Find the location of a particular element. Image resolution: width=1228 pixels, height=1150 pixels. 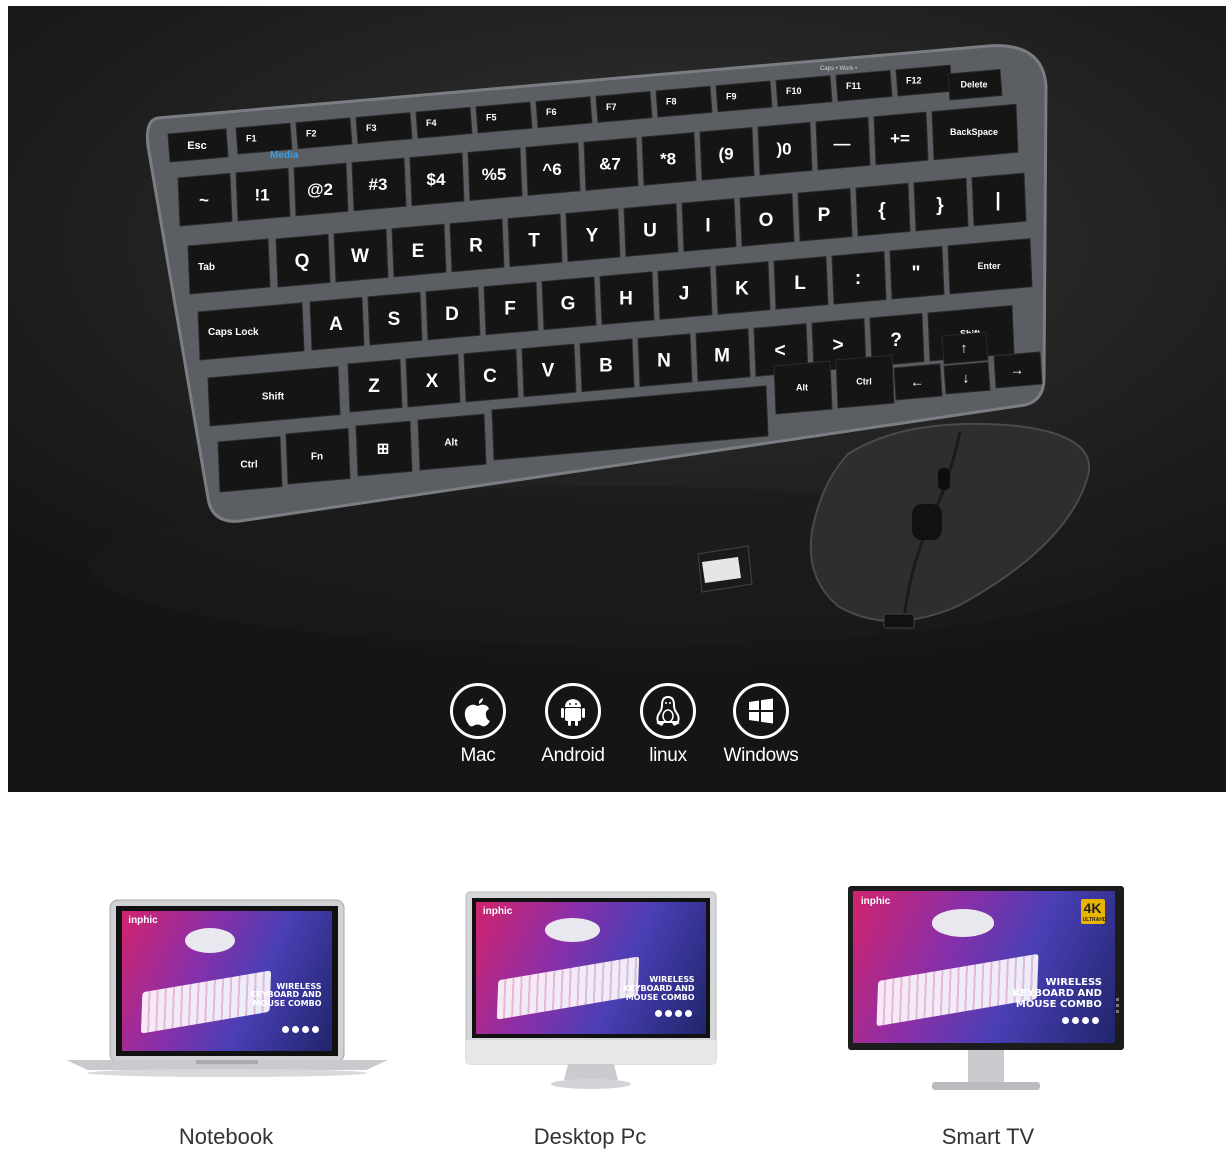

key-legend: Q is located at coordinates (302, 261).